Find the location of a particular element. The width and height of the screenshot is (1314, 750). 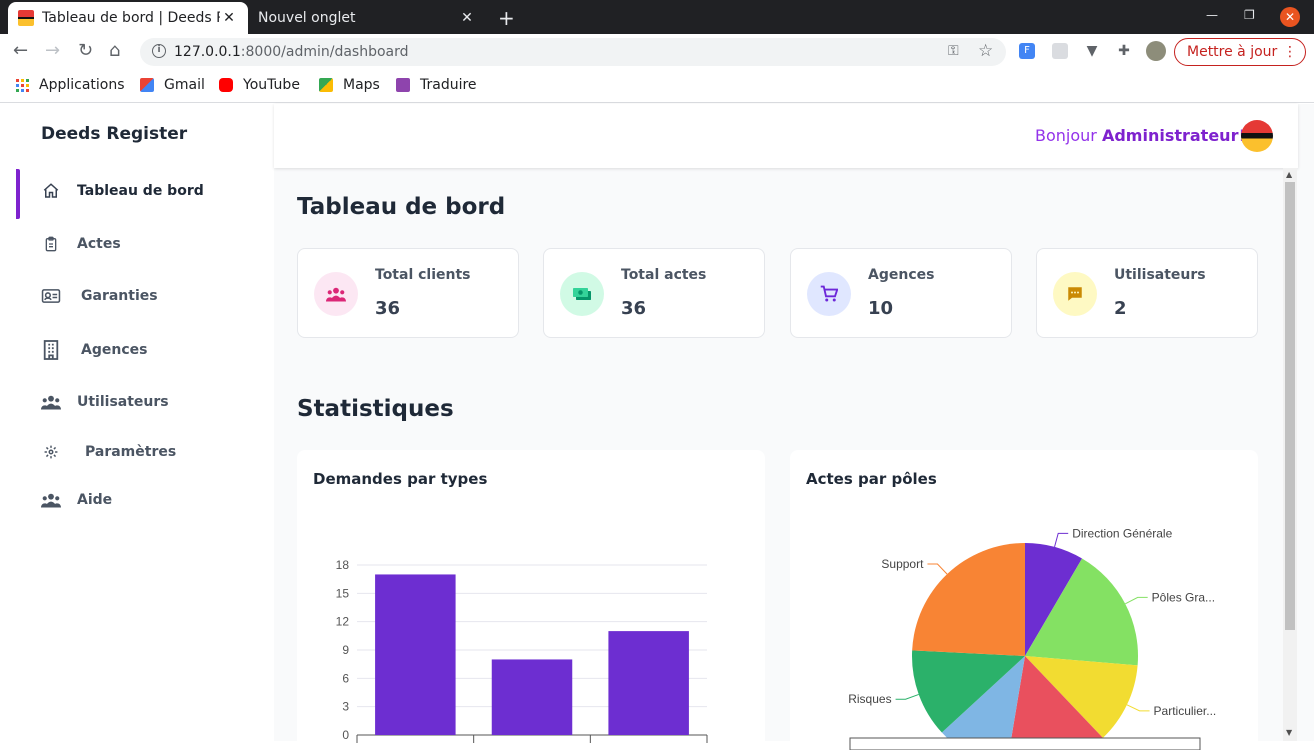

forward-icon: → is located at coordinates (52, 51).